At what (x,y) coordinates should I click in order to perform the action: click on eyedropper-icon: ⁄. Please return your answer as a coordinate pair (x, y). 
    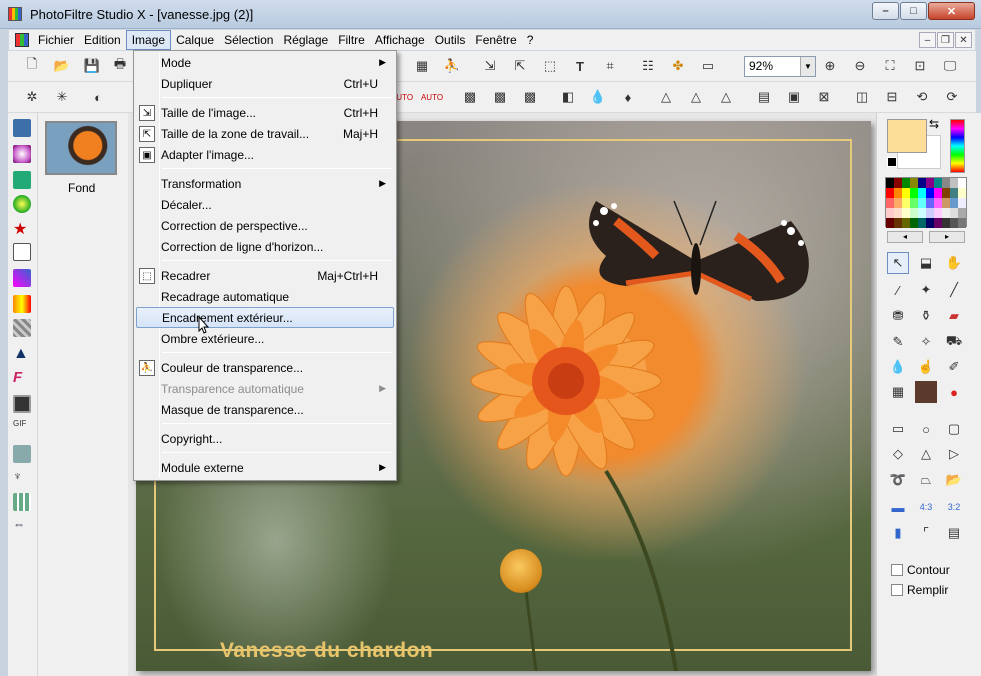
    Looking at the image, I should click on (898, 290).